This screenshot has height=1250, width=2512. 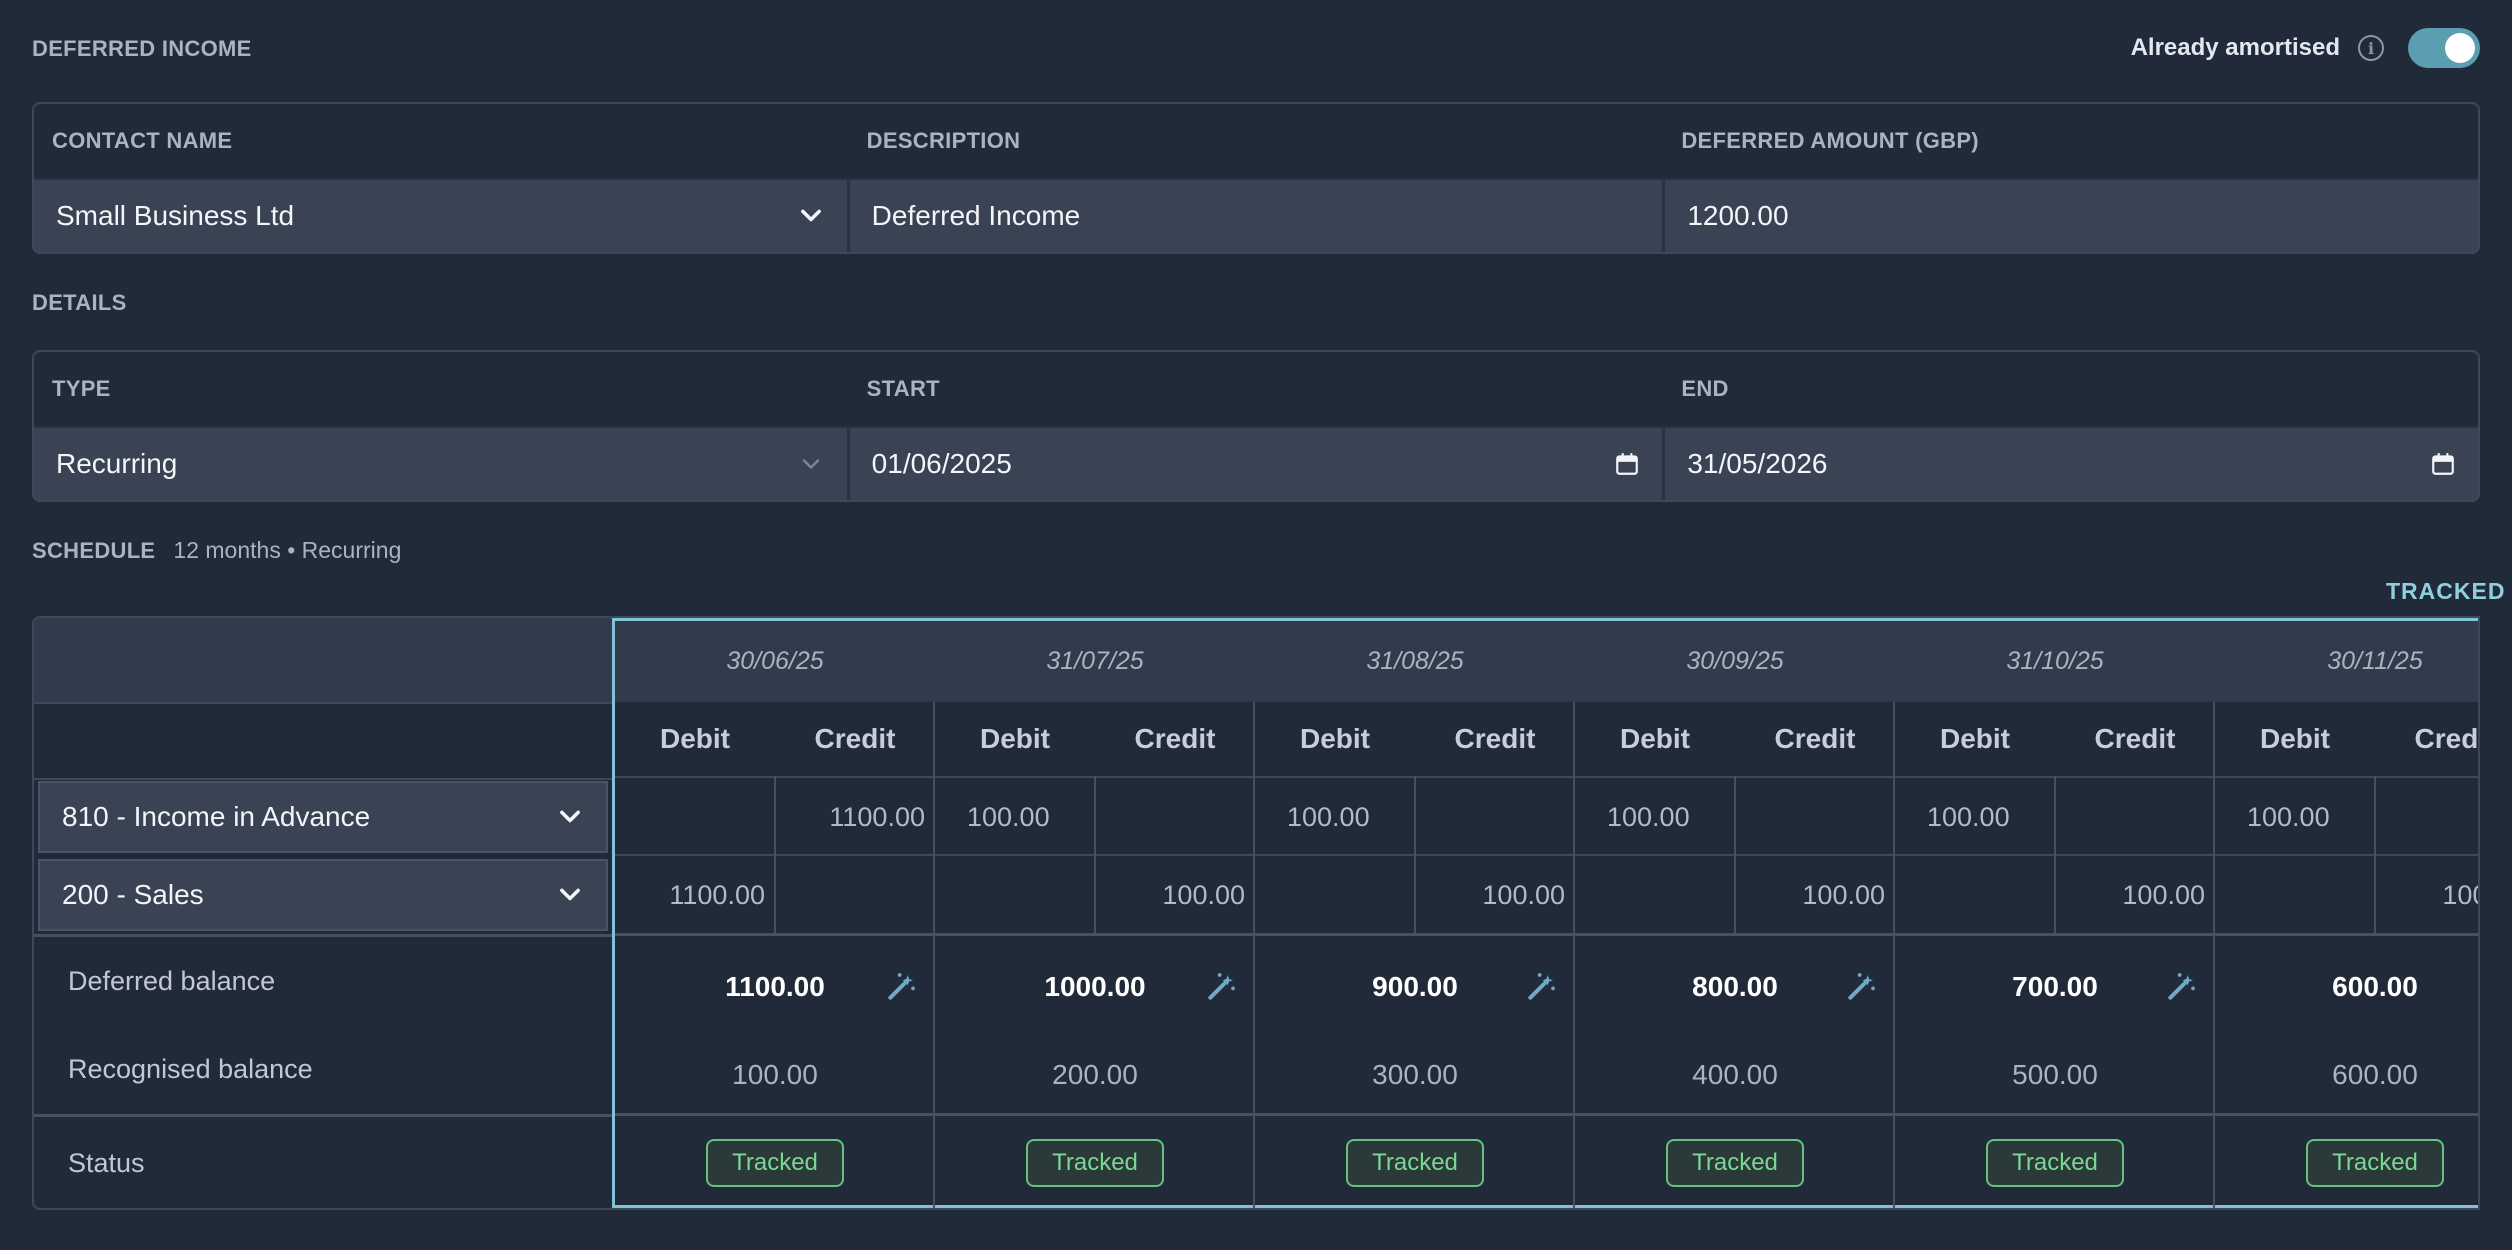 What do you see at coordinates (287, 550) in the screenshot?
I see `schedule-subtitle: 12 months • Recurring` at bounding box center [287, 550].